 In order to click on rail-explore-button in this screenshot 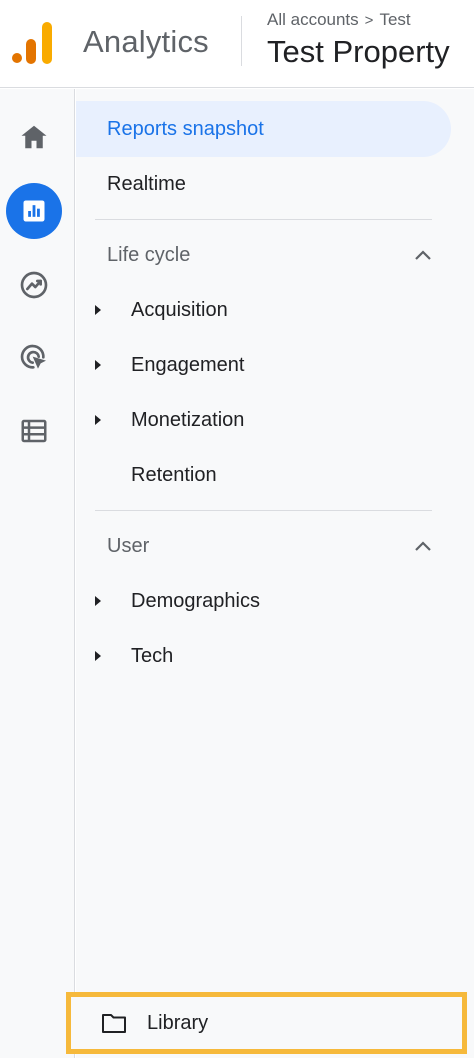, I will do `click(34, 285)`.